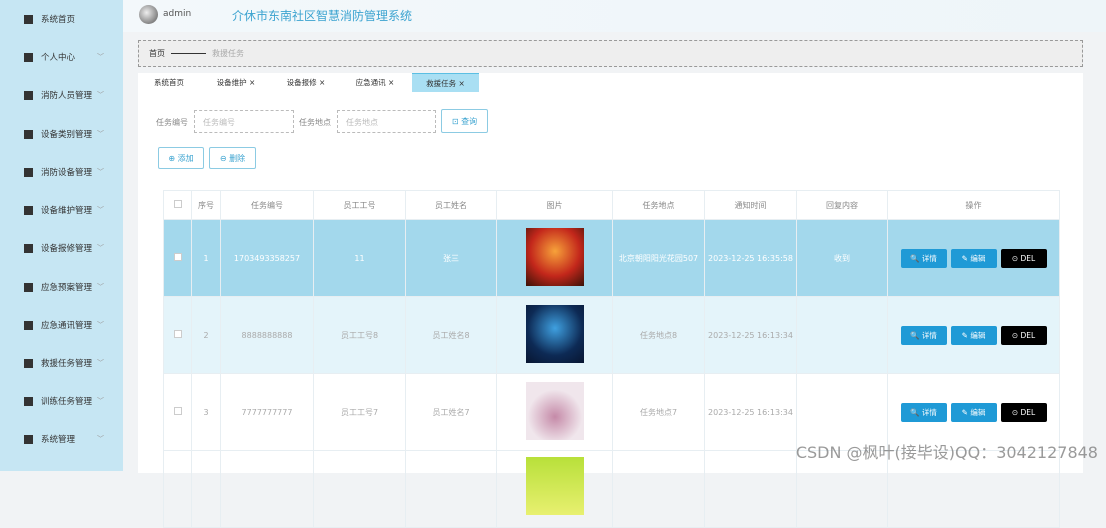  I want to click on cell-time: 2023-12-25 16:13:34, so click(750, 335).